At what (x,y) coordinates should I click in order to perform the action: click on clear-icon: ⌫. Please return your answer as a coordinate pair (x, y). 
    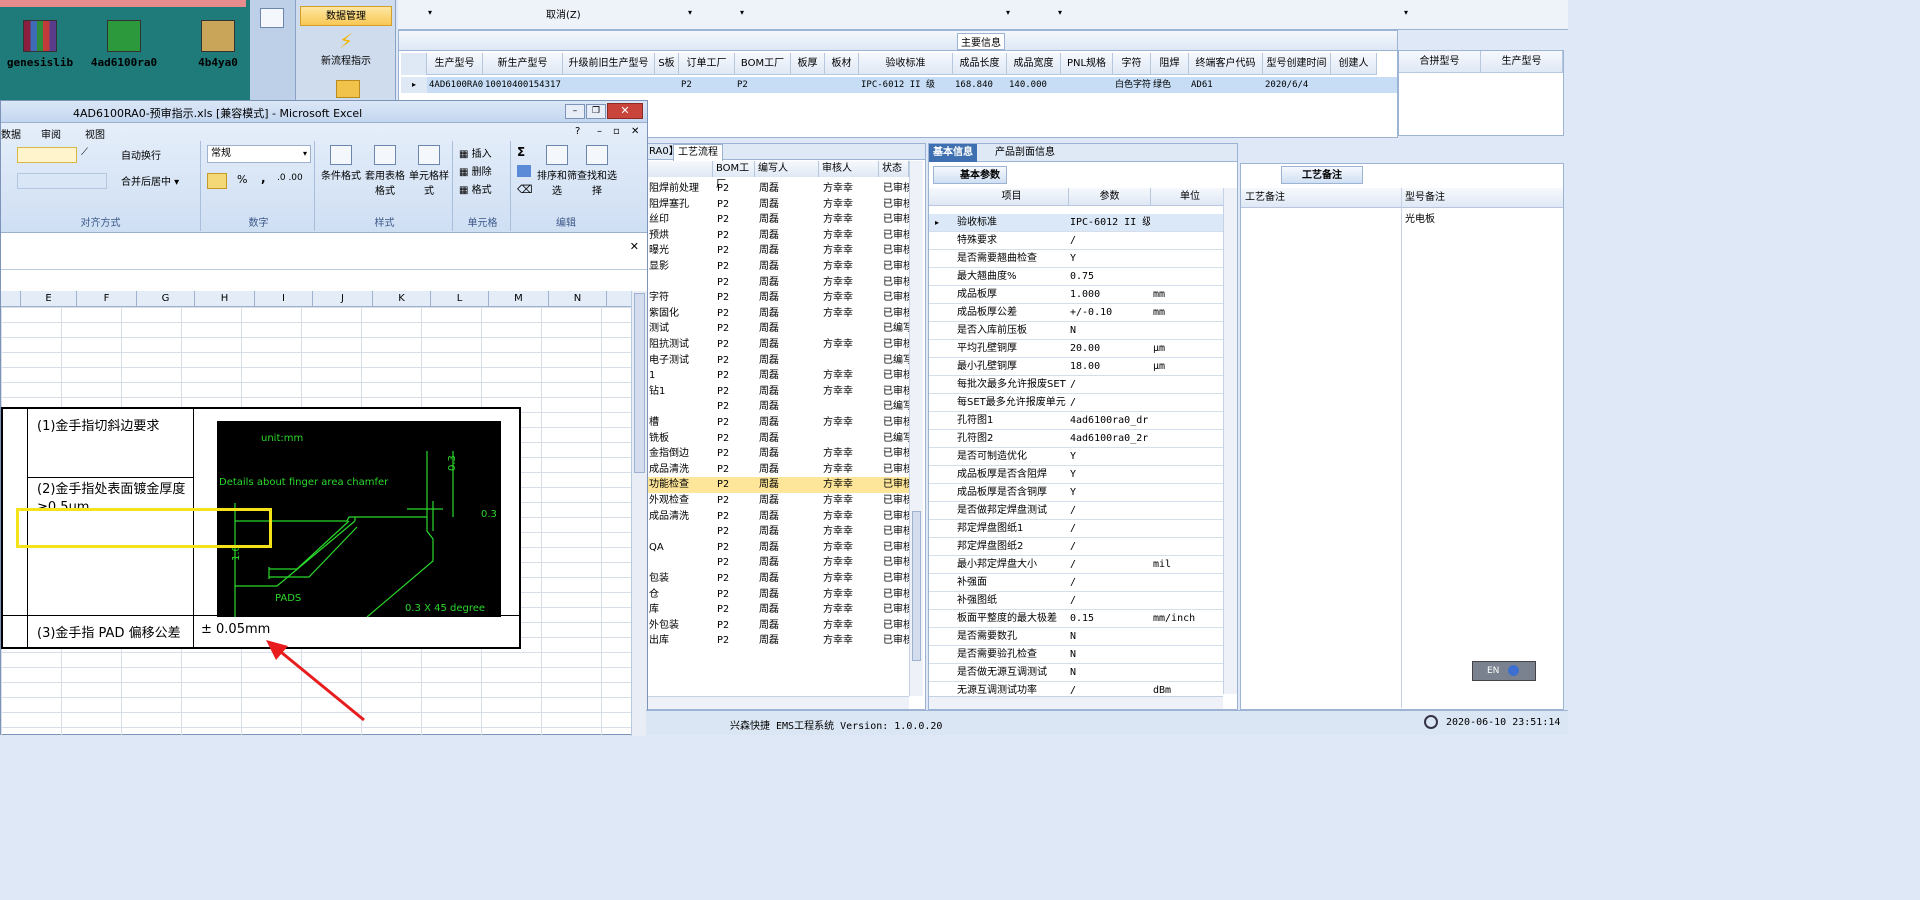
    Looking at the image, I should click on (525, 189).